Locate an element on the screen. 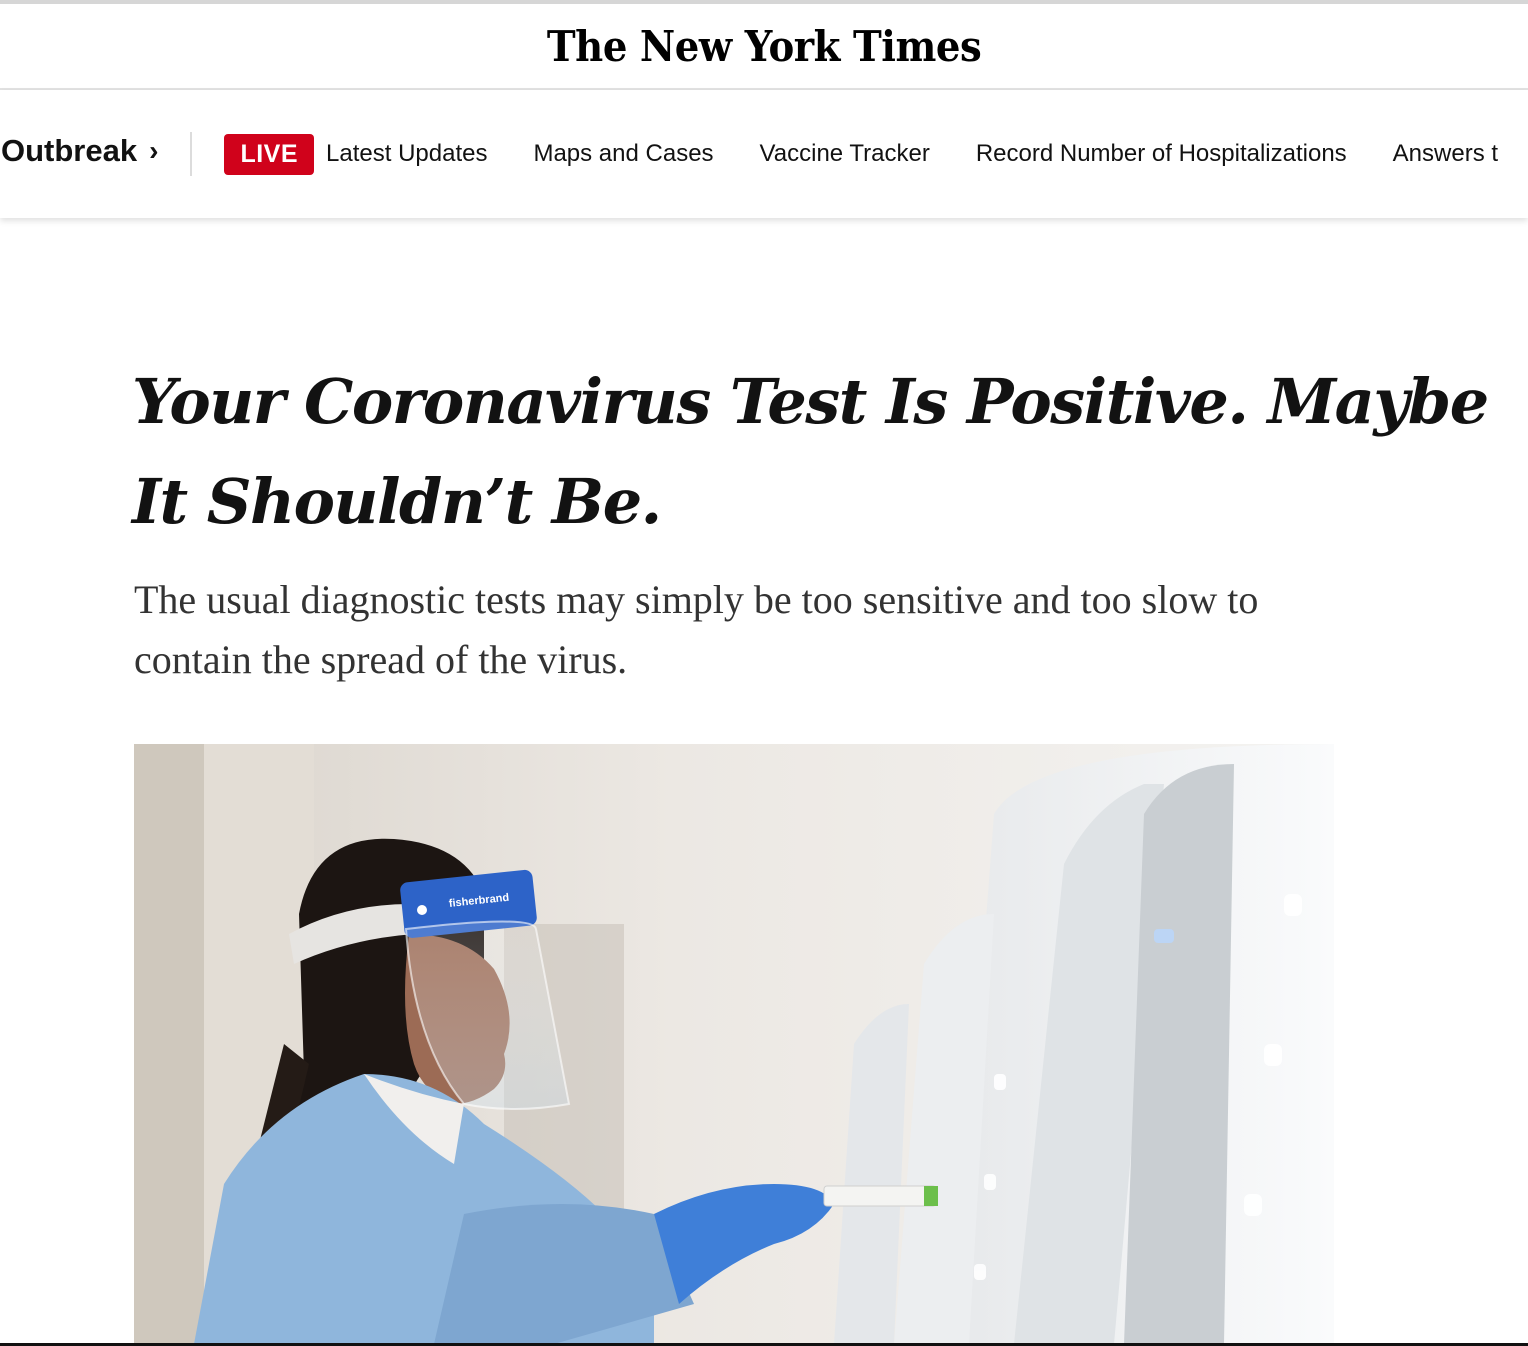 The width and height of the screenshot is (1528, 1346). nyt-logo: The New York Times is located at coordinates (764, 46).